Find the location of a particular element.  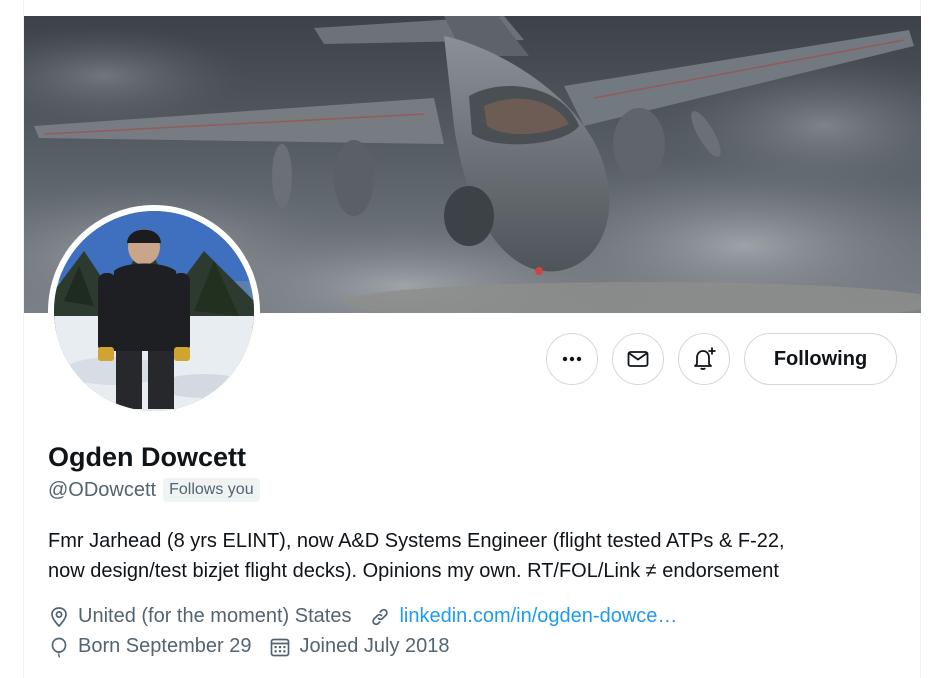

birthday-text: Born September 29 is located at coordinates (165, 646).